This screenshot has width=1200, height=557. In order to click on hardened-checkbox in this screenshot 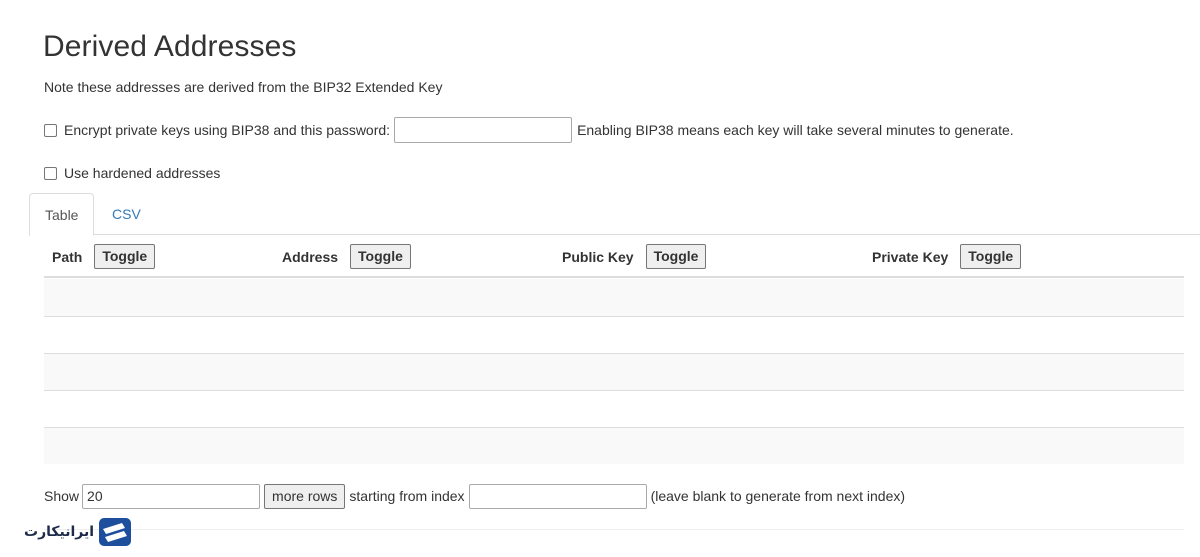, I will do `click(50, 173)`.